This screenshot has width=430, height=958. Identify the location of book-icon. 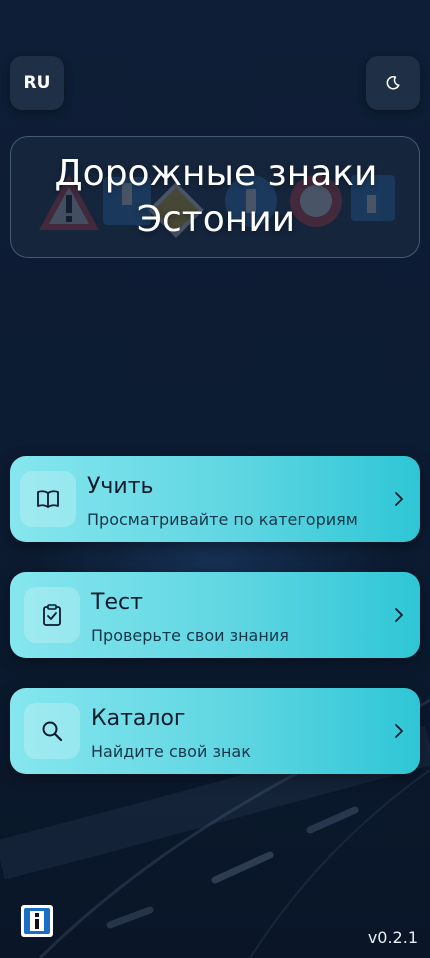
(48, 499).